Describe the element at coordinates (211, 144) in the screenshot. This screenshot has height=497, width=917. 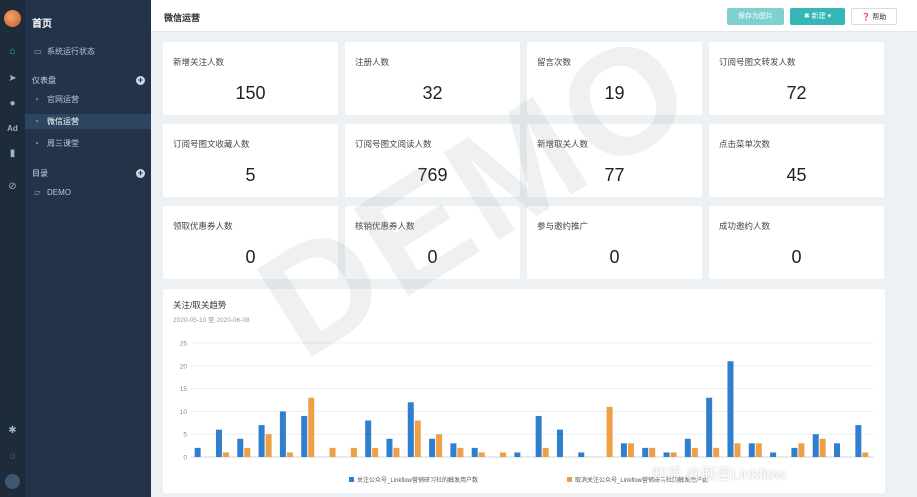
I see `stat-label: 订阅号图文收藏人数` at that location.